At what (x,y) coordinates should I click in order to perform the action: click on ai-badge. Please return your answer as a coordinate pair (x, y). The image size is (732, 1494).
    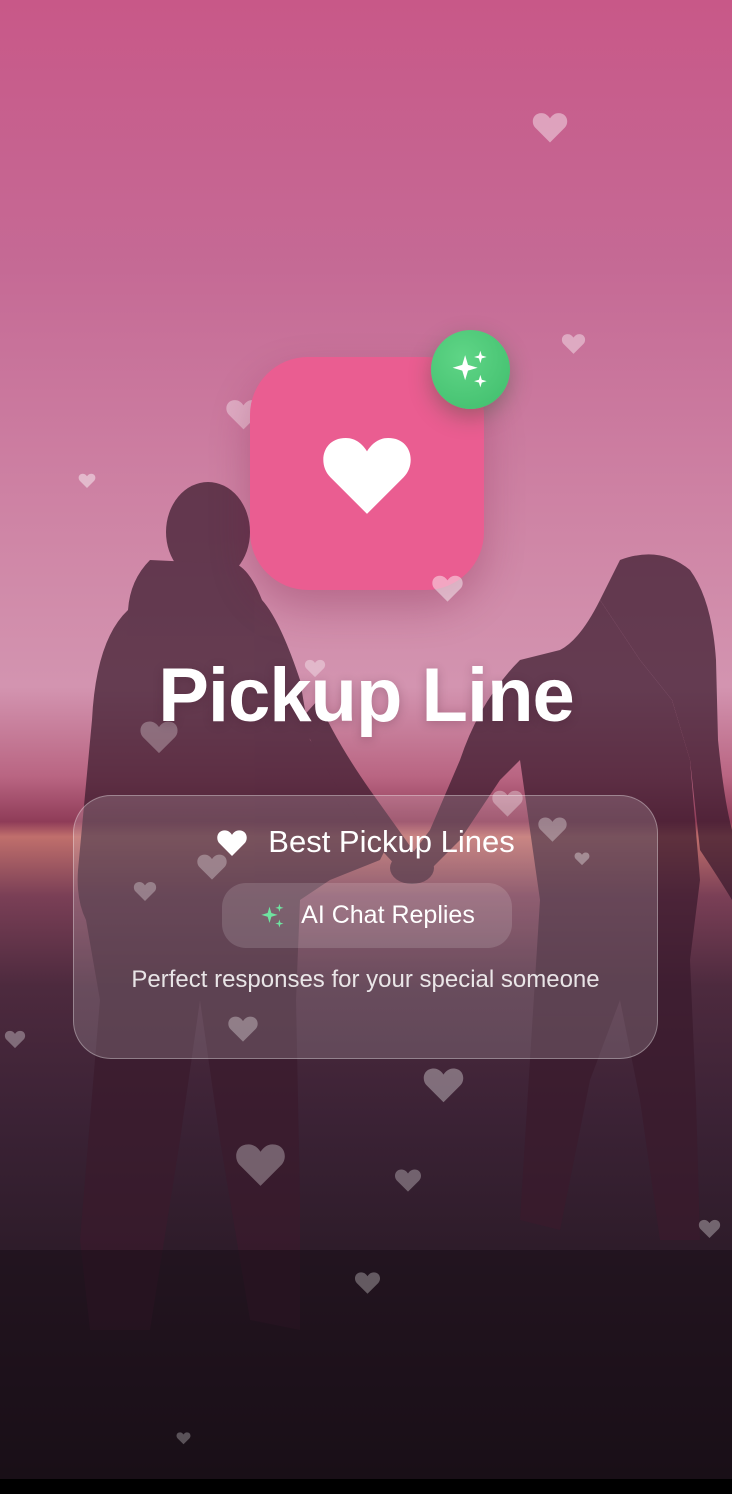
    Looking at the image, I should click on (470, 369).